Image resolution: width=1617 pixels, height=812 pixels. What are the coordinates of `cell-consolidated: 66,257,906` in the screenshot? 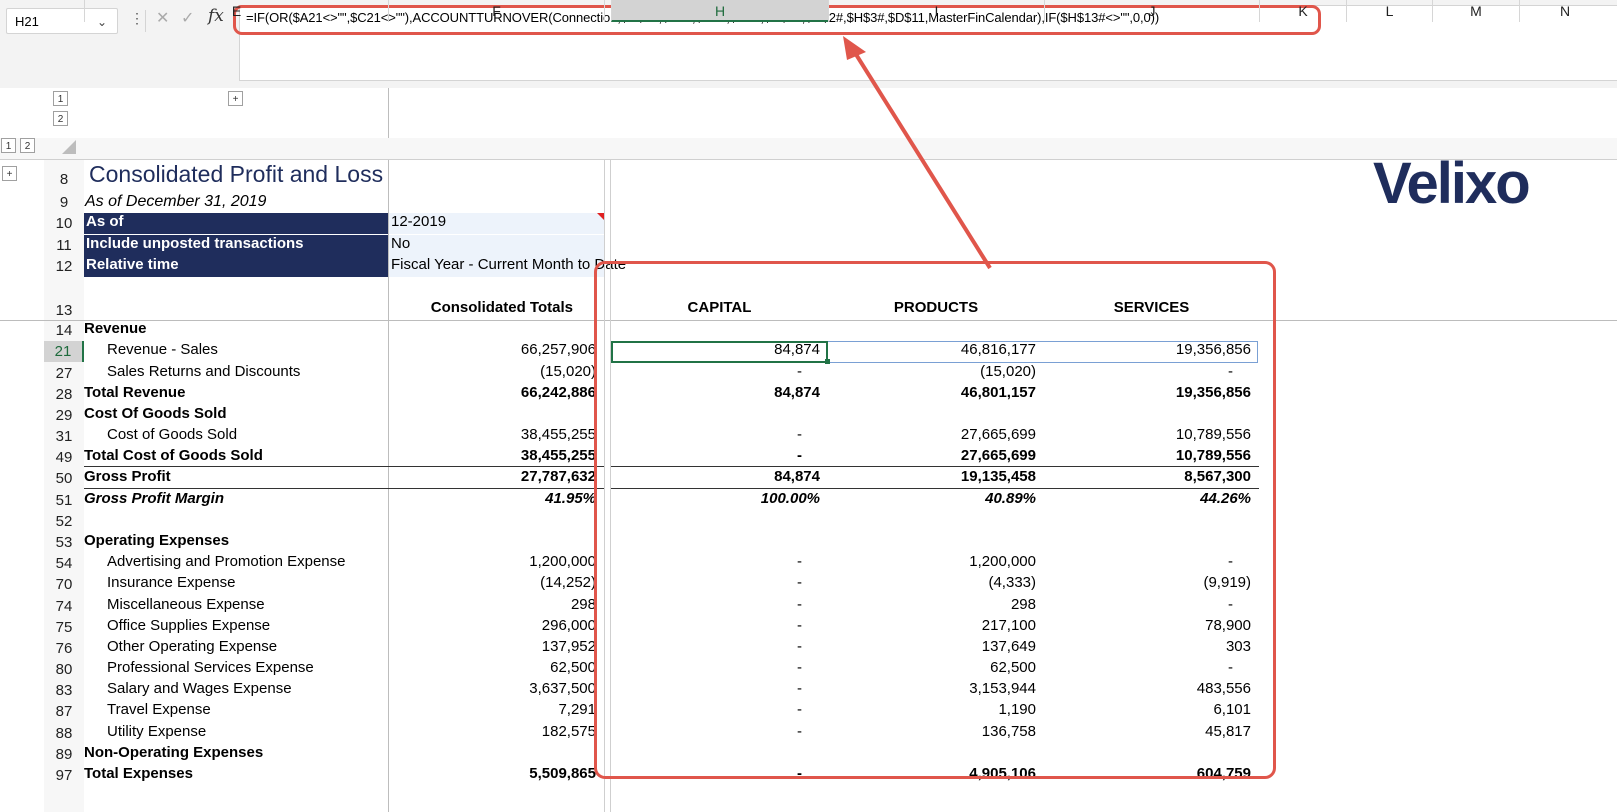 It's located at (492, 349).